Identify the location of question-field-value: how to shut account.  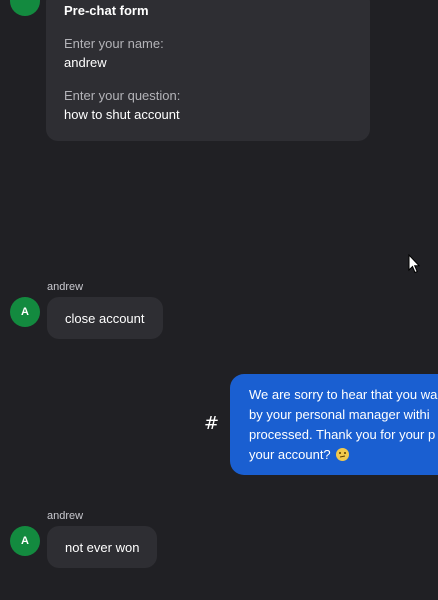
(122, 114).